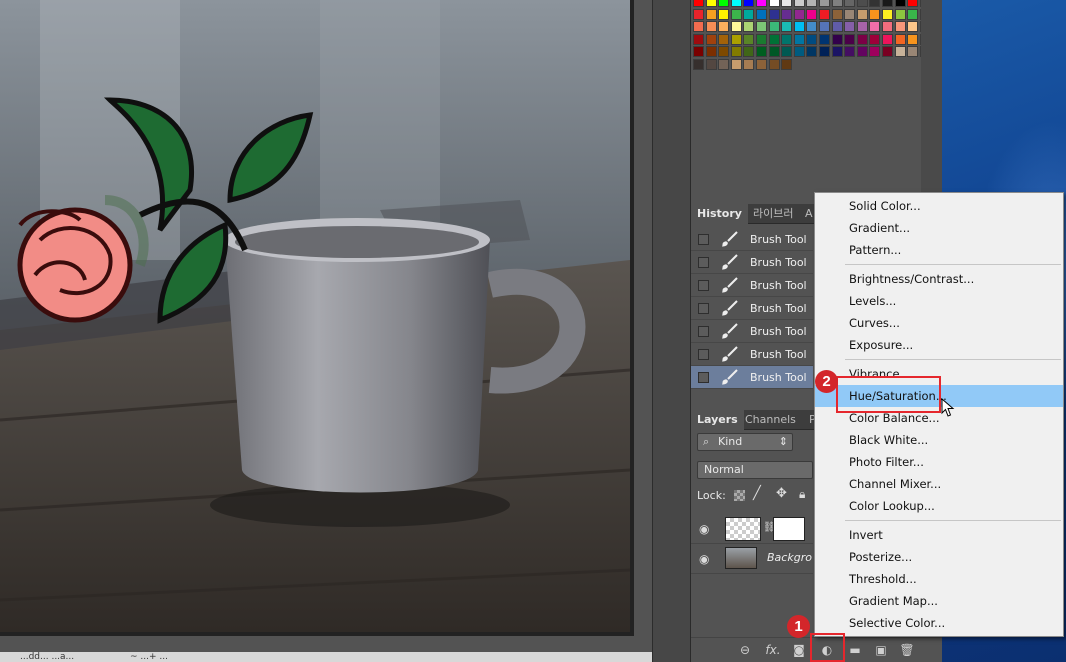 The image size is (1066, 662). Describe the element at coordinates (739, 495) in the screenshot. I see `lock-transparent-icon` at that location.